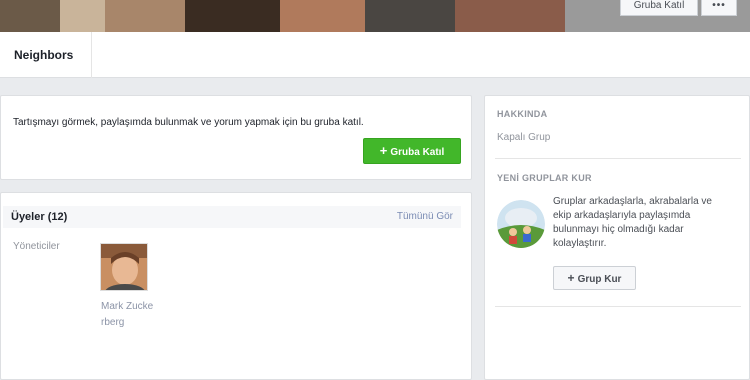 Image resolution: width=750 pixels, height=380 pixels. Describe the element at coordinates (128, 315) in the screenshot. I see `admin-name-link: Mark Zuckerberg` at that location.